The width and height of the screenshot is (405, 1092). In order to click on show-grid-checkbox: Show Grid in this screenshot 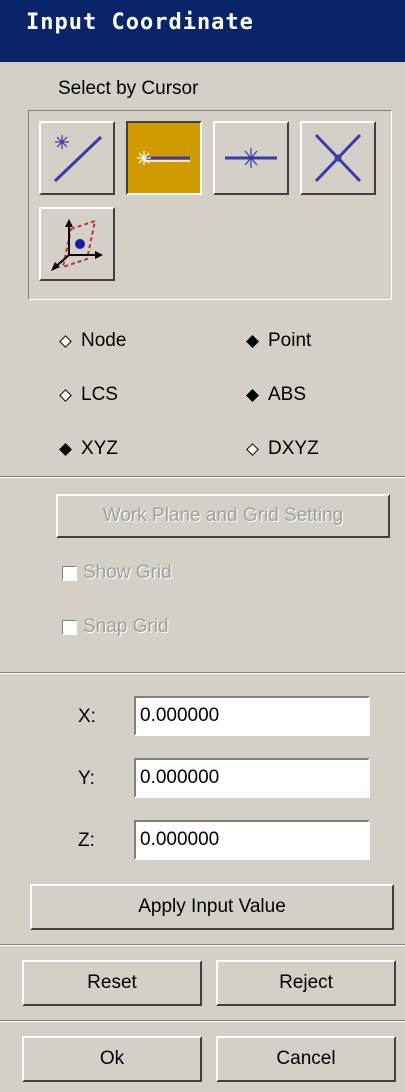, I will do `click(117, 573)`.